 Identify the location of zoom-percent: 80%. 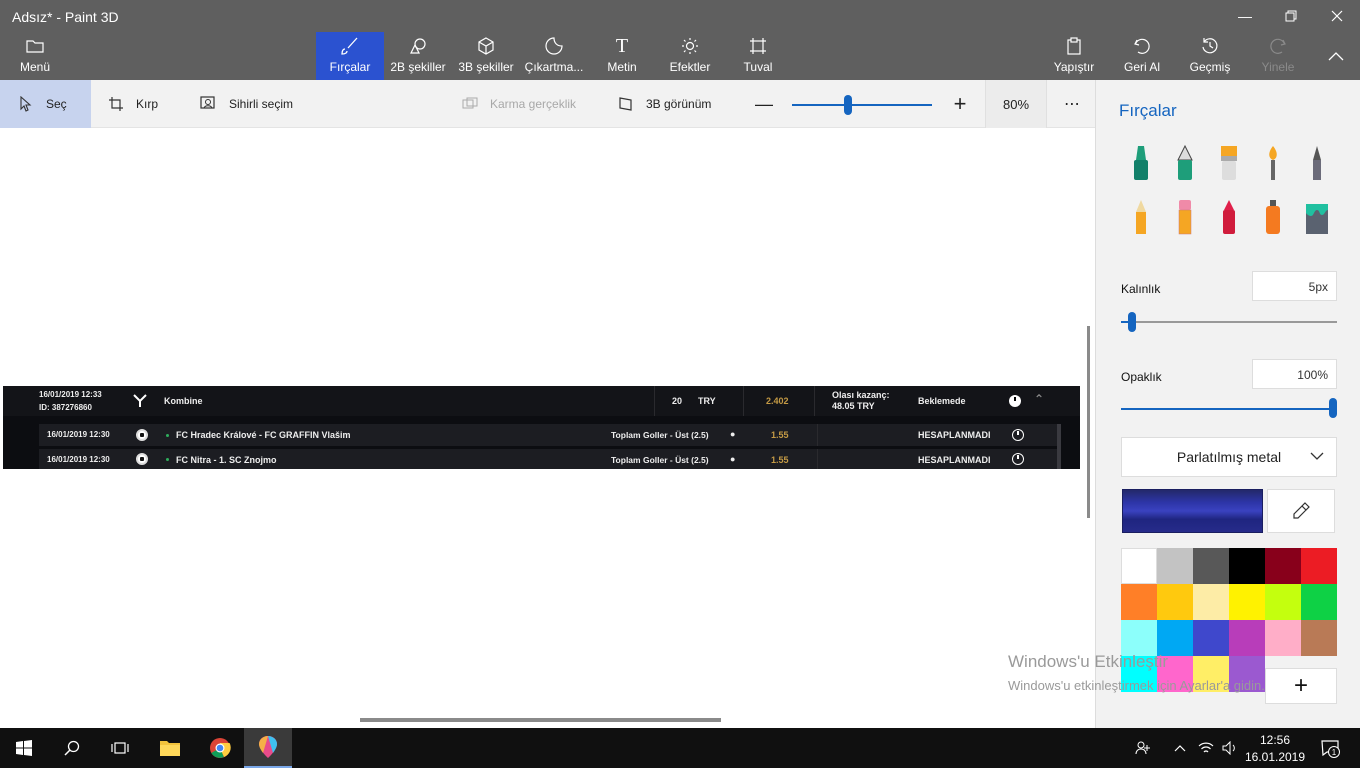
(1016, 104).